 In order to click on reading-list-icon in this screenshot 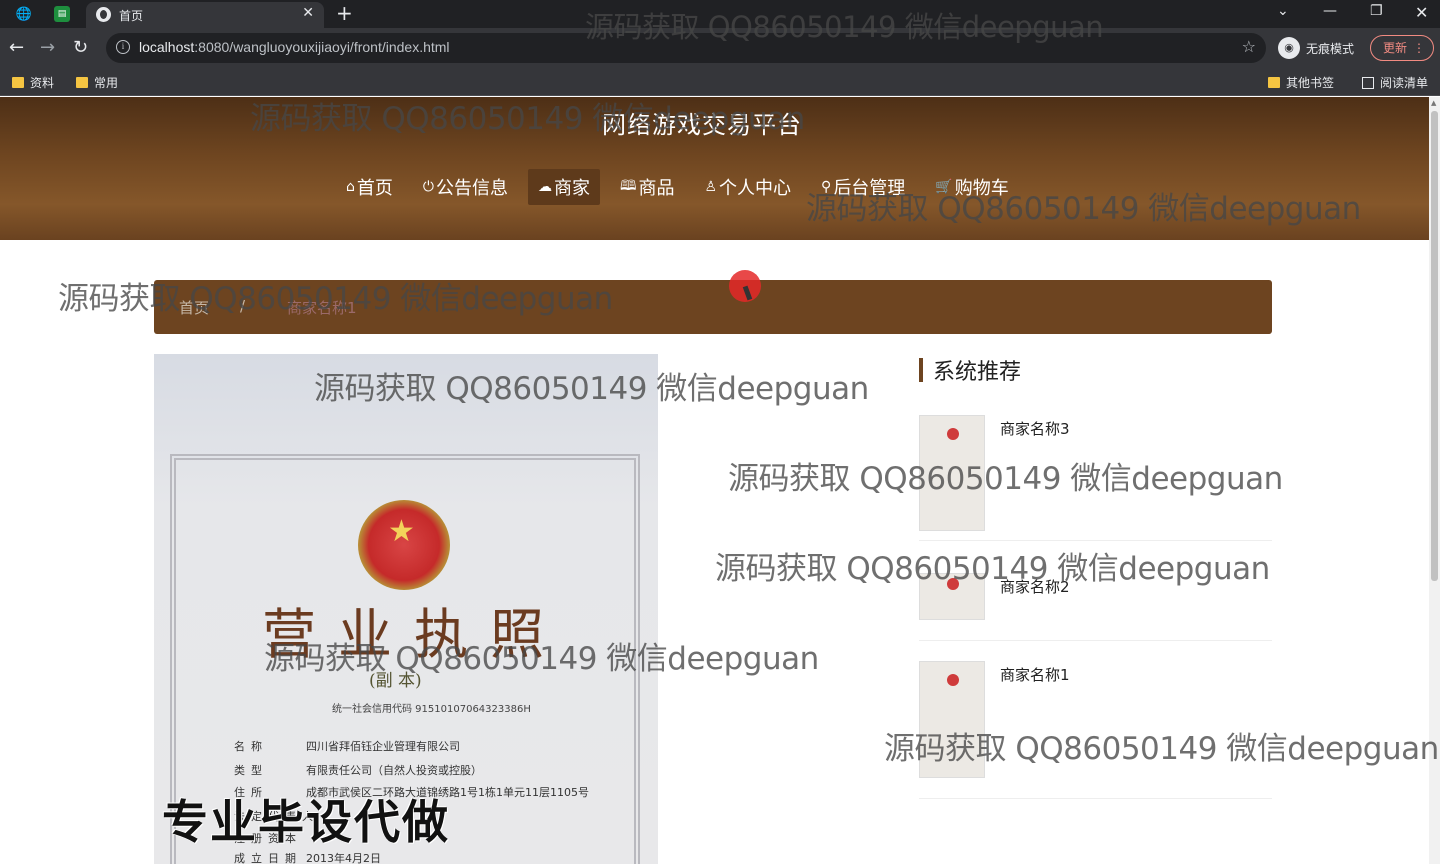, I will do `click(1368, 82)`.